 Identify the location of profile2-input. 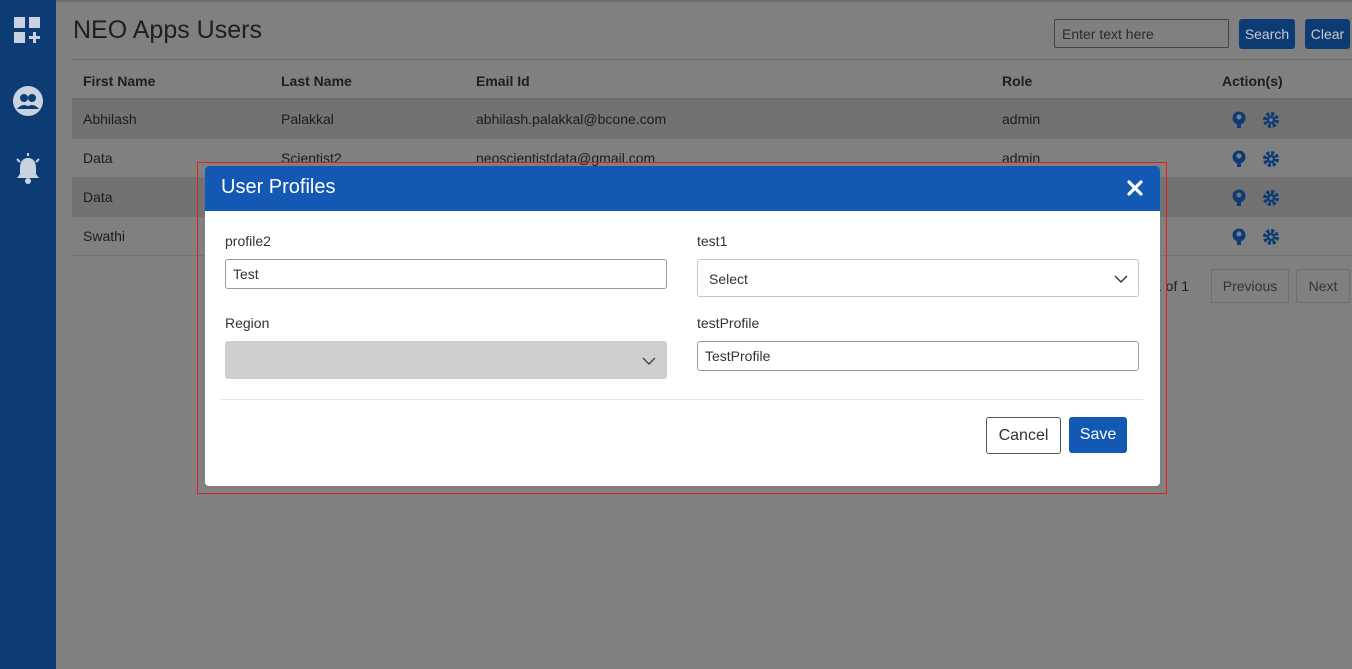
(446, 274).